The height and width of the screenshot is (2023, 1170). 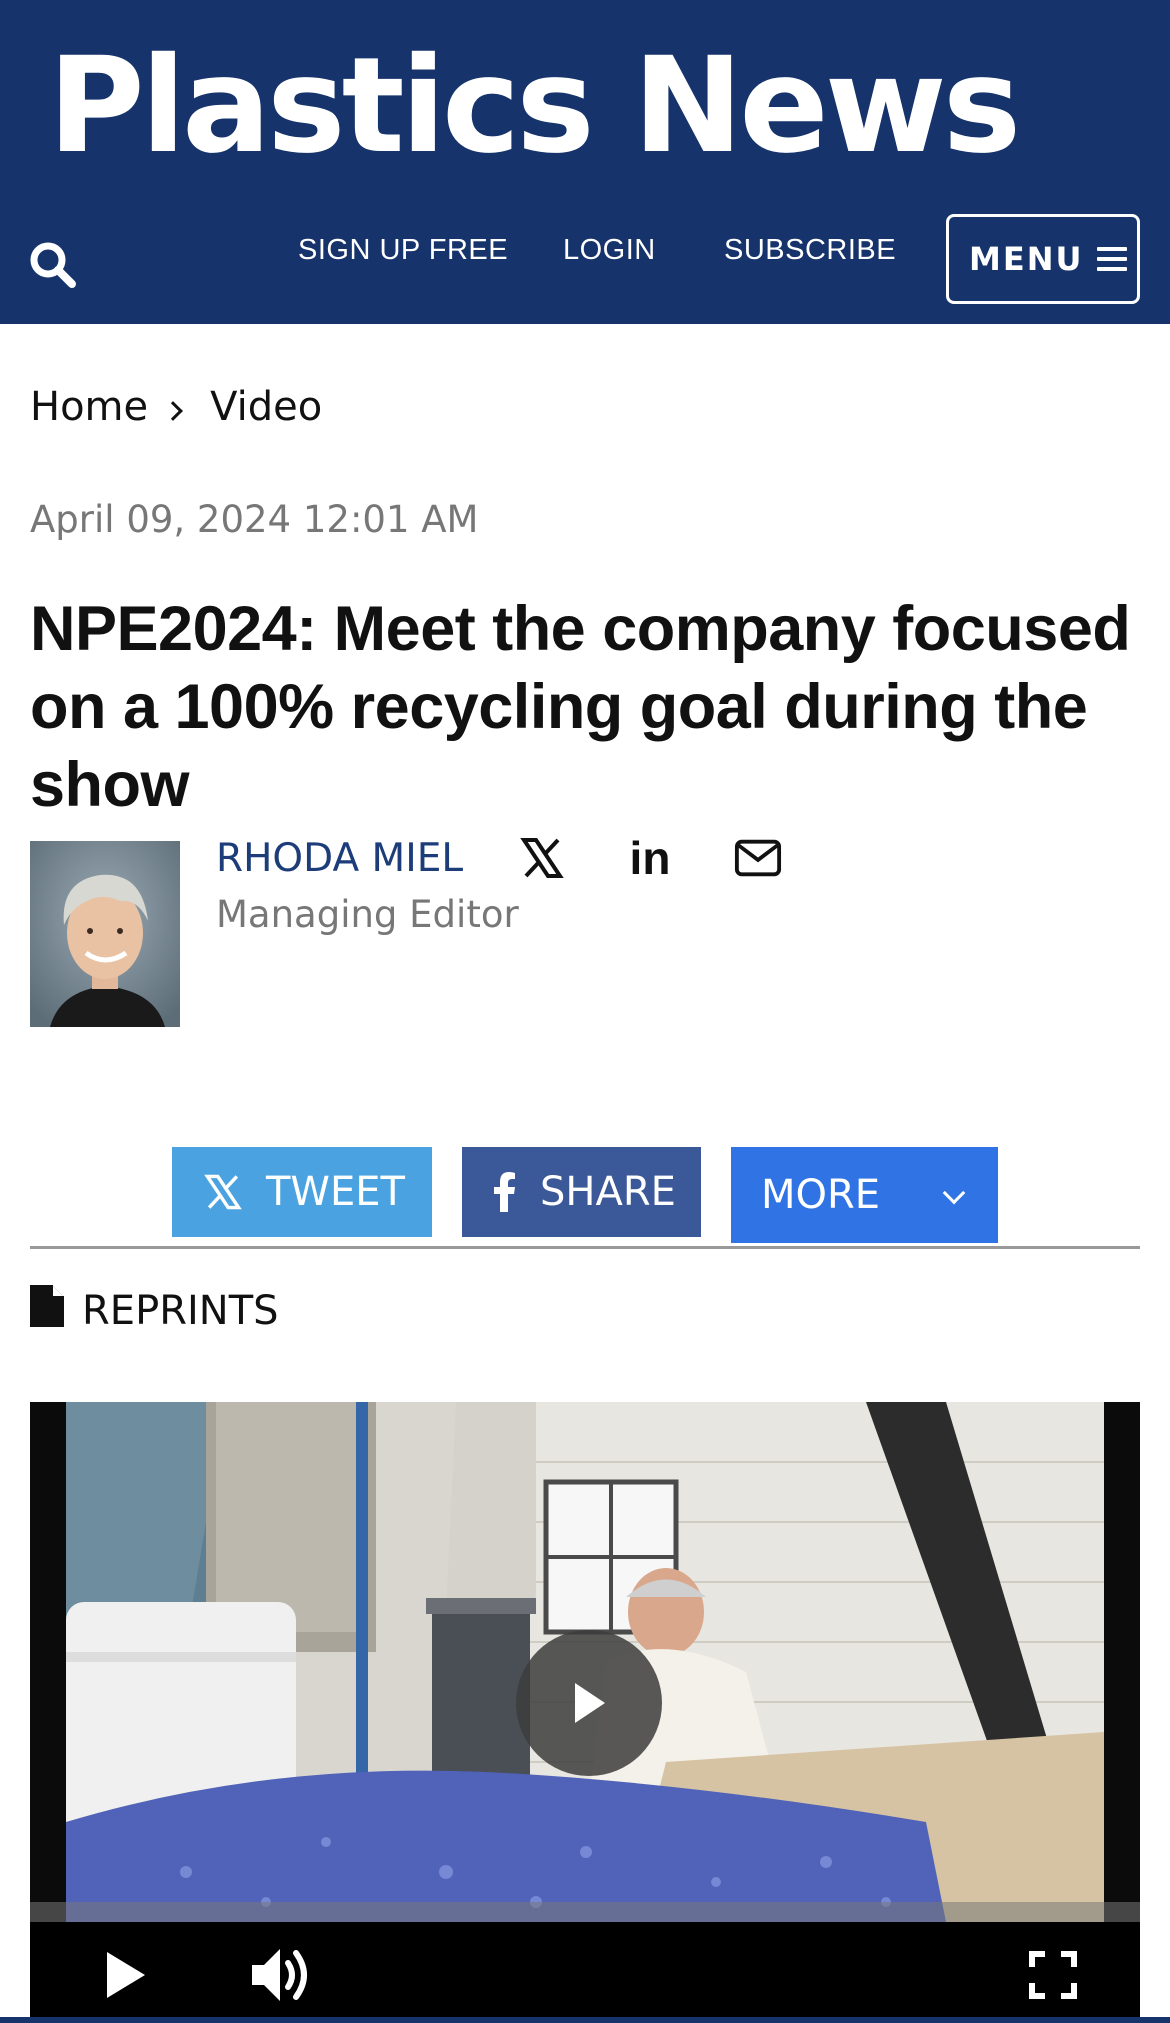 What do you see at coordinates (266, 407) in the screenshot?
I see `breadcrumb-video: Video` at bounding box center [266, 407].